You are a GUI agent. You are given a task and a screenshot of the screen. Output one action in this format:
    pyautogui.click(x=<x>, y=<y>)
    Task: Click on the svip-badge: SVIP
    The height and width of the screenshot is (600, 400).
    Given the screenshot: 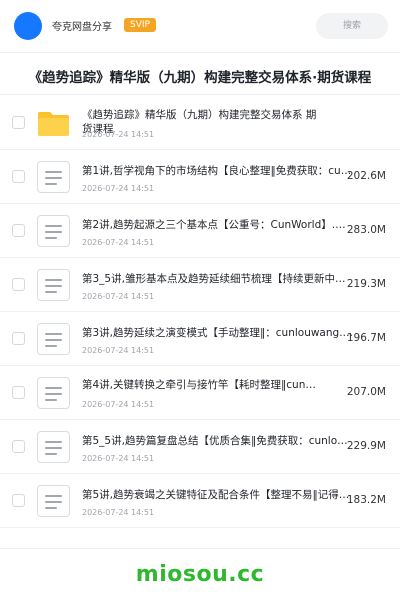 What is the action you would take?
    pyautogui.click(x=140, y=25)
    